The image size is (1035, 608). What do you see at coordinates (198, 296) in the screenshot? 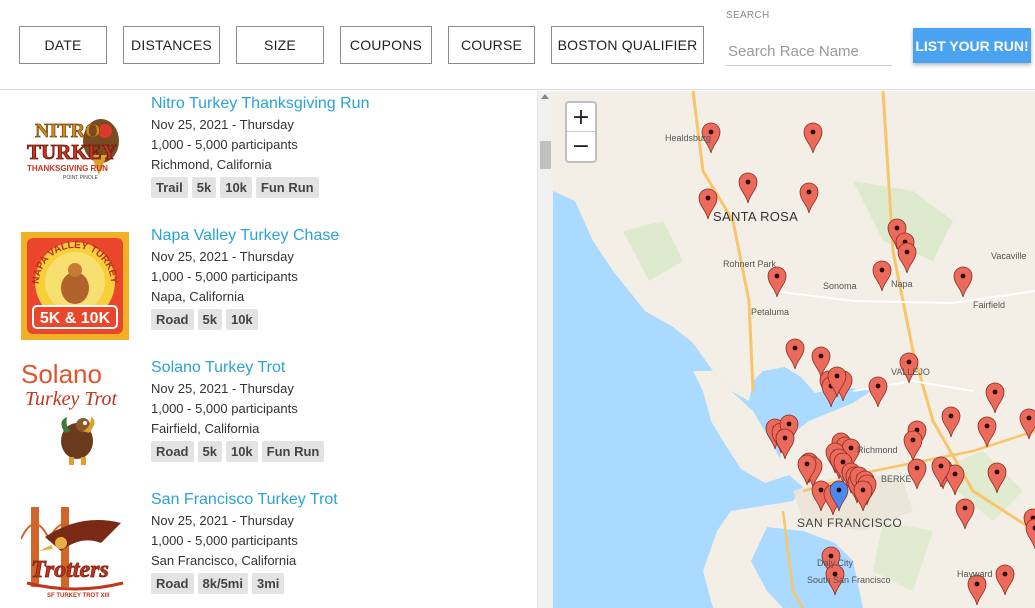
I see `race-location: Napa, California` at bounding box center [198, 296].